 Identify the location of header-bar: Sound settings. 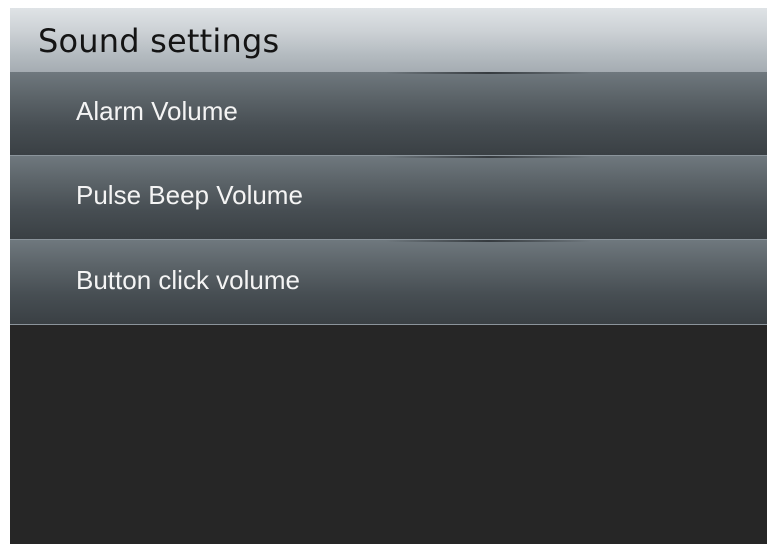
(388, 40).